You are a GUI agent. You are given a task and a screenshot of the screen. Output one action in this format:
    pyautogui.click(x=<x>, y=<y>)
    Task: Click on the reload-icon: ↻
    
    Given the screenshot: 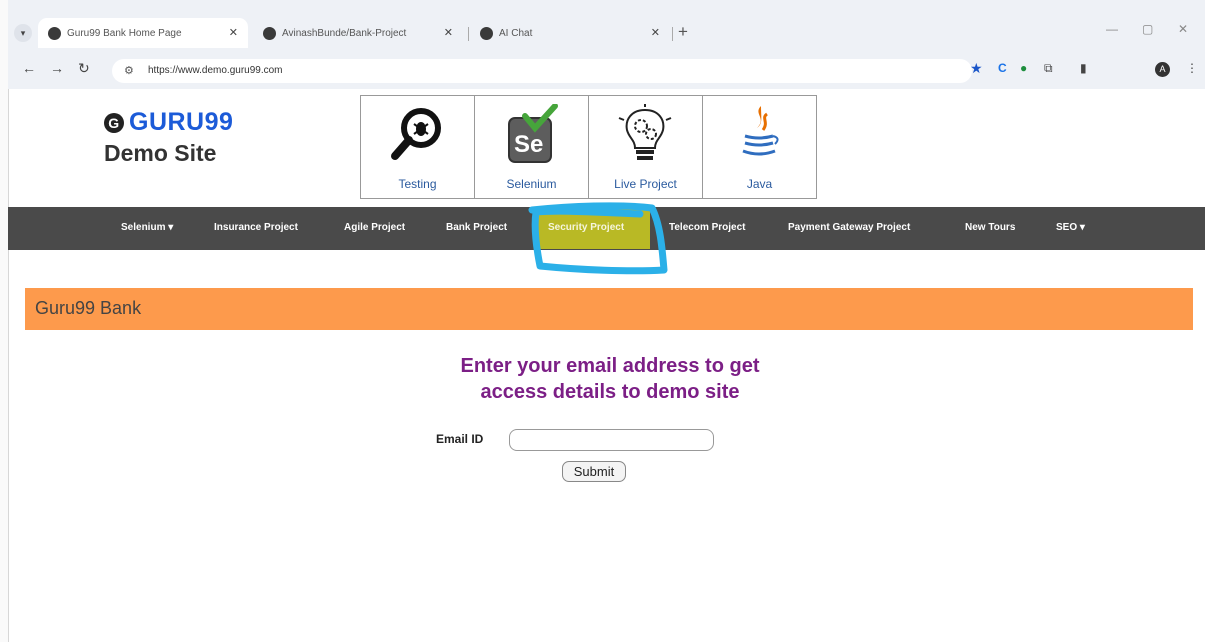 What is the action you would take?
    pyautogui.click(x=84, y=68)
    